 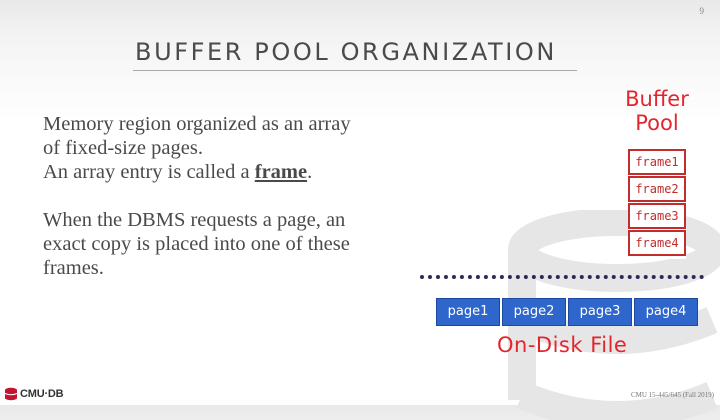 I want to click on body-line: When the DBMS requests a page, an, so click(x=194, y=220).